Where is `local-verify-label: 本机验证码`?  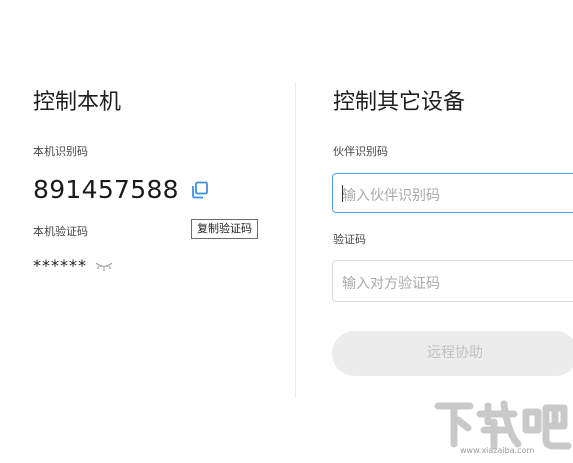 local-verify-label: 本机验证码 is located at coordinates (60, 231).